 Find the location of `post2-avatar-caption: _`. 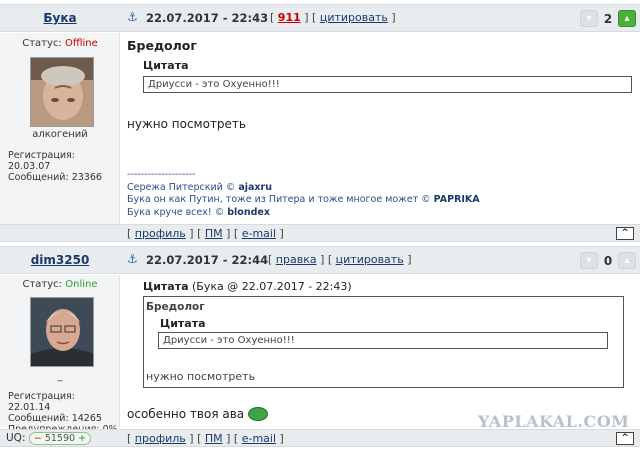

post2-avatar-caption: _ is located at coordinates (60, 376).